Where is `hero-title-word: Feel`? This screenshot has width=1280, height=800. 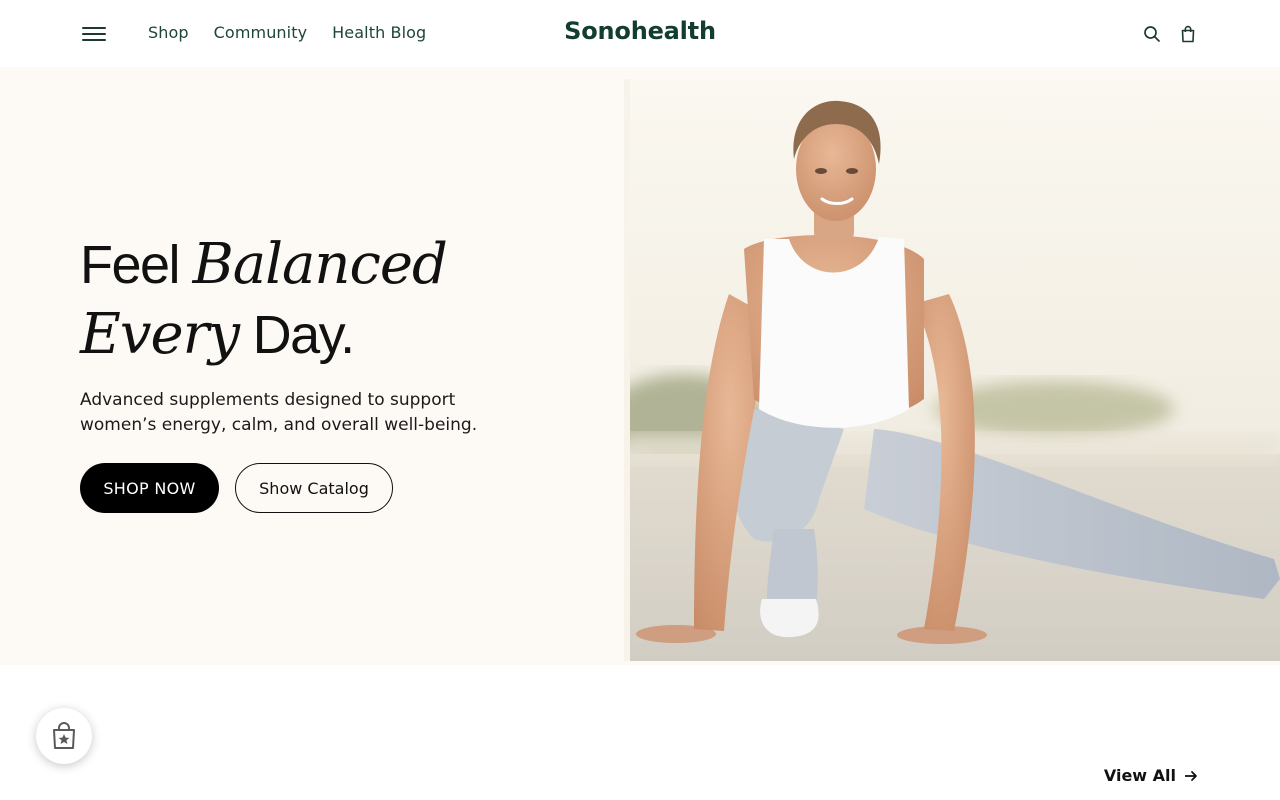
hero-title-word: Feel is located at coordinates (130, 265).